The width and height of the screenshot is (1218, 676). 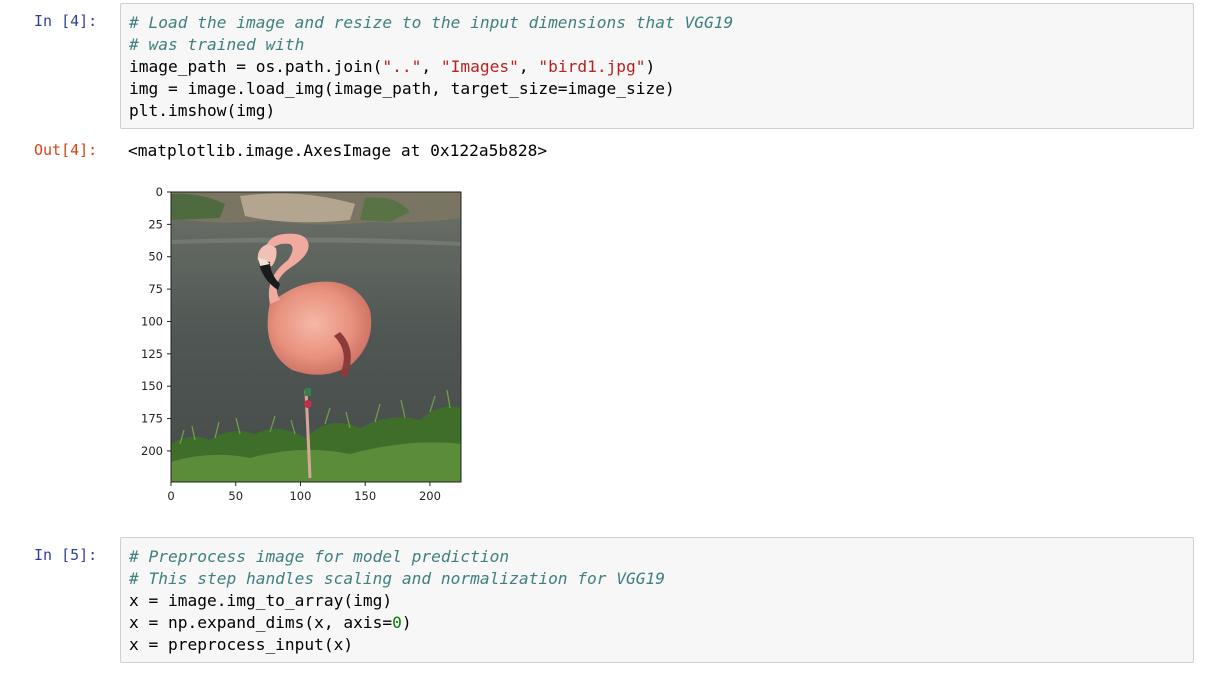 What do you see at coordinates (152, 321) in the screenshot?
I see `y-tick-label: 100` at bounding box center [152, 321].